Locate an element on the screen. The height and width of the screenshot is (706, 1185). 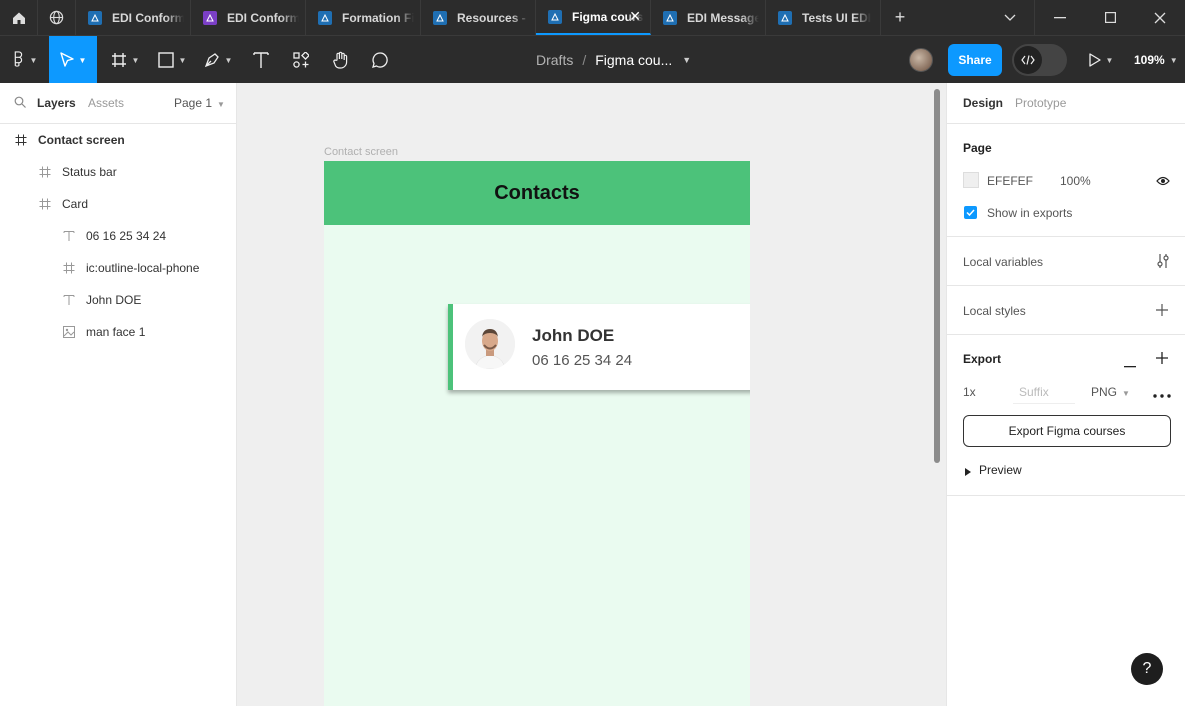
shape-tool-button: ▼ is located at coordinates (172, 60).